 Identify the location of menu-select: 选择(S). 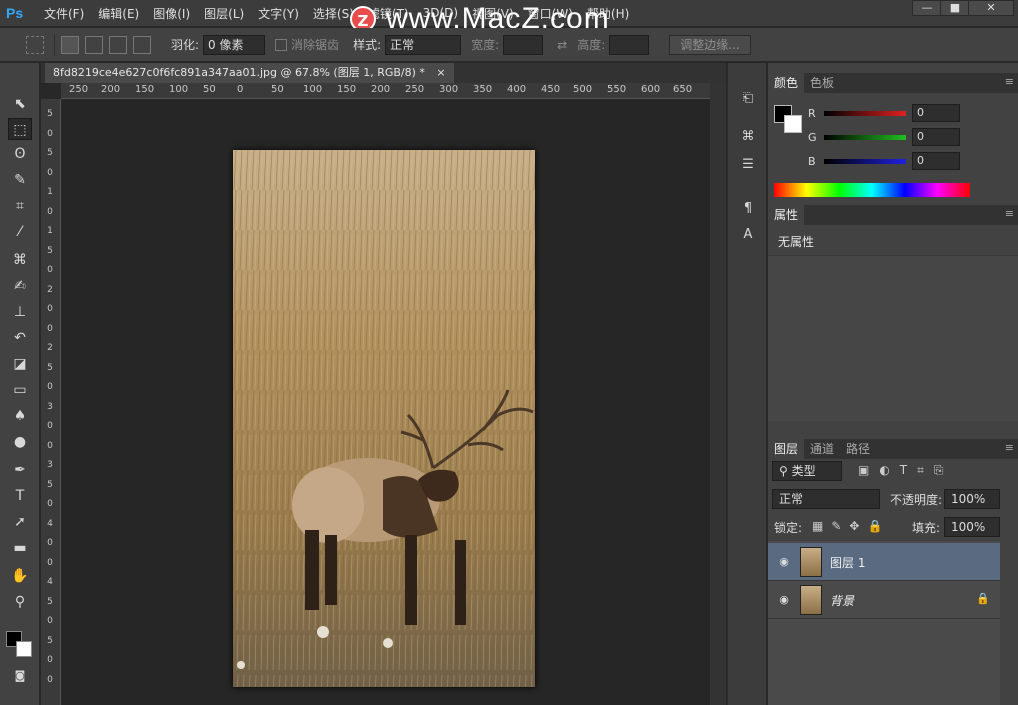
(333, 13).